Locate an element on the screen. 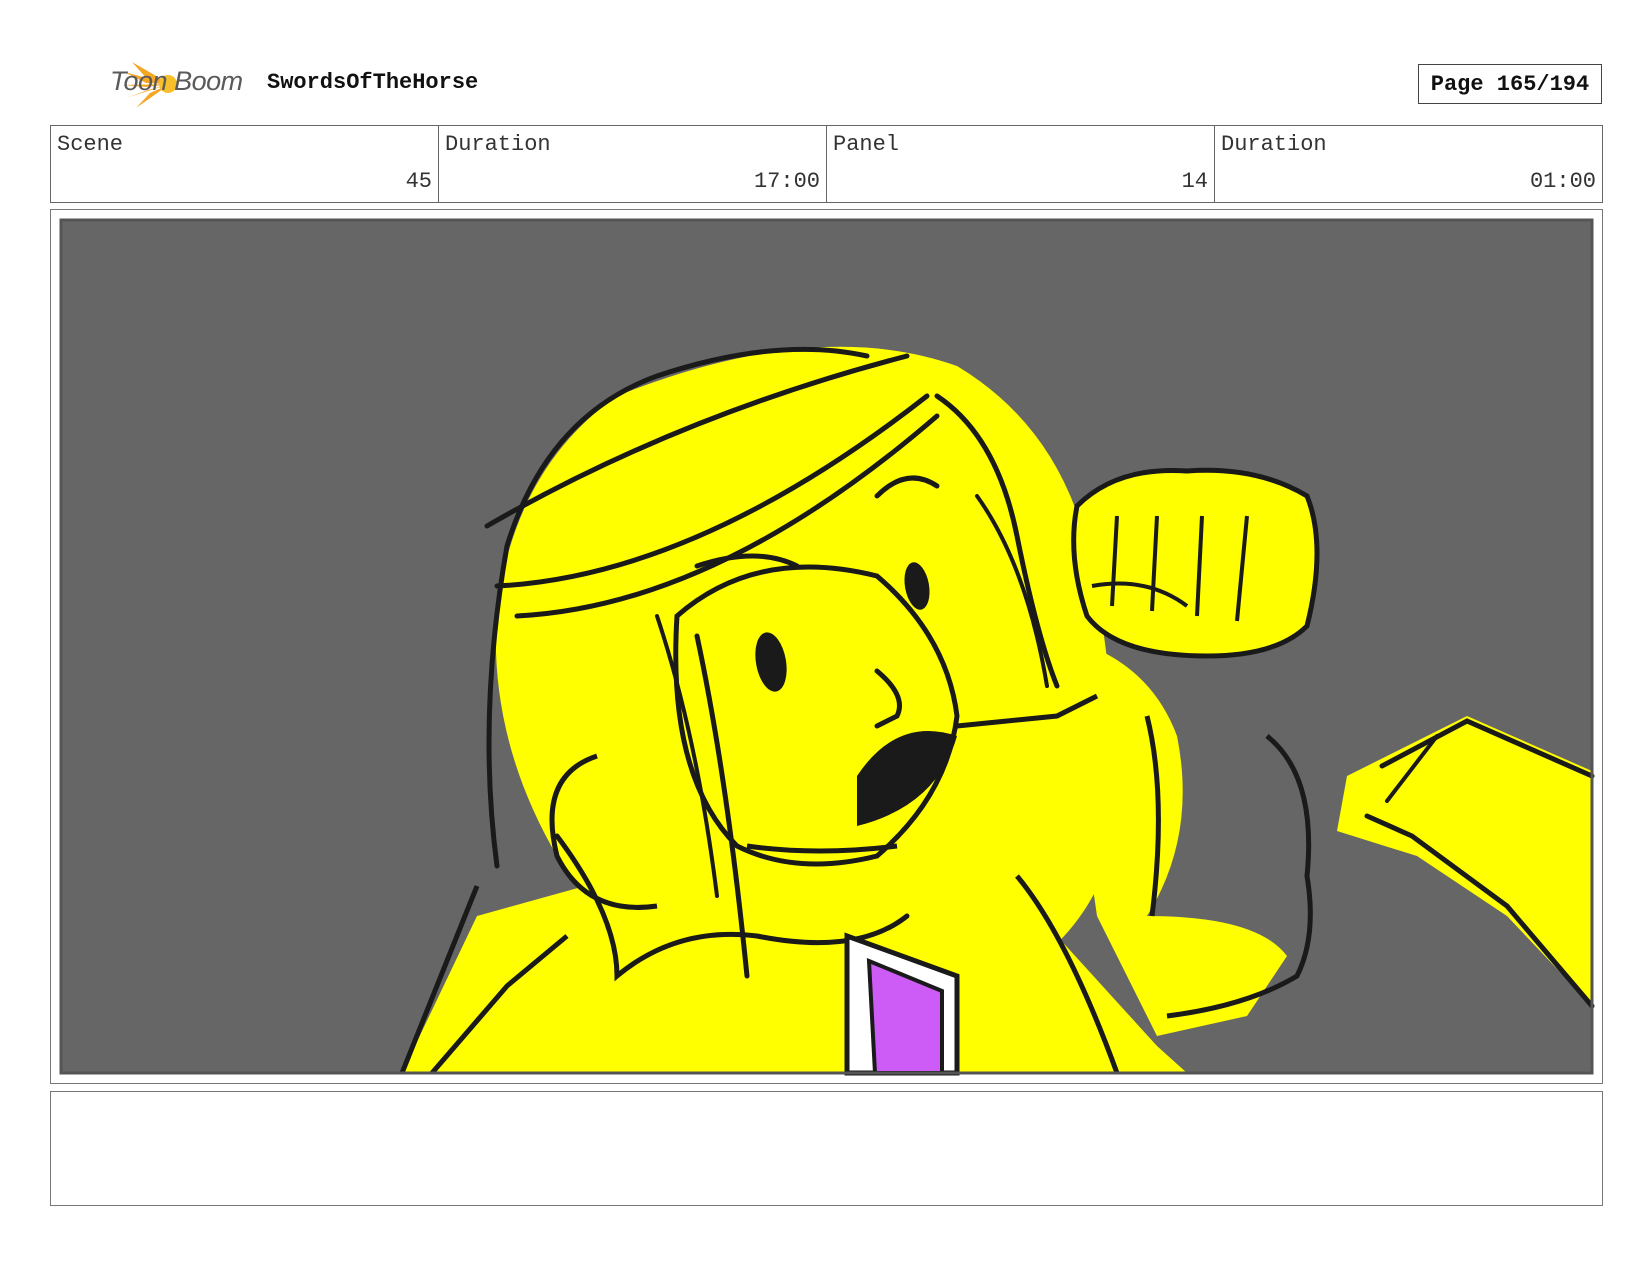 This screenshot has width=1650, height=1275. project-title: SwordsOfTheHorse is located at coordinates (373, 82).